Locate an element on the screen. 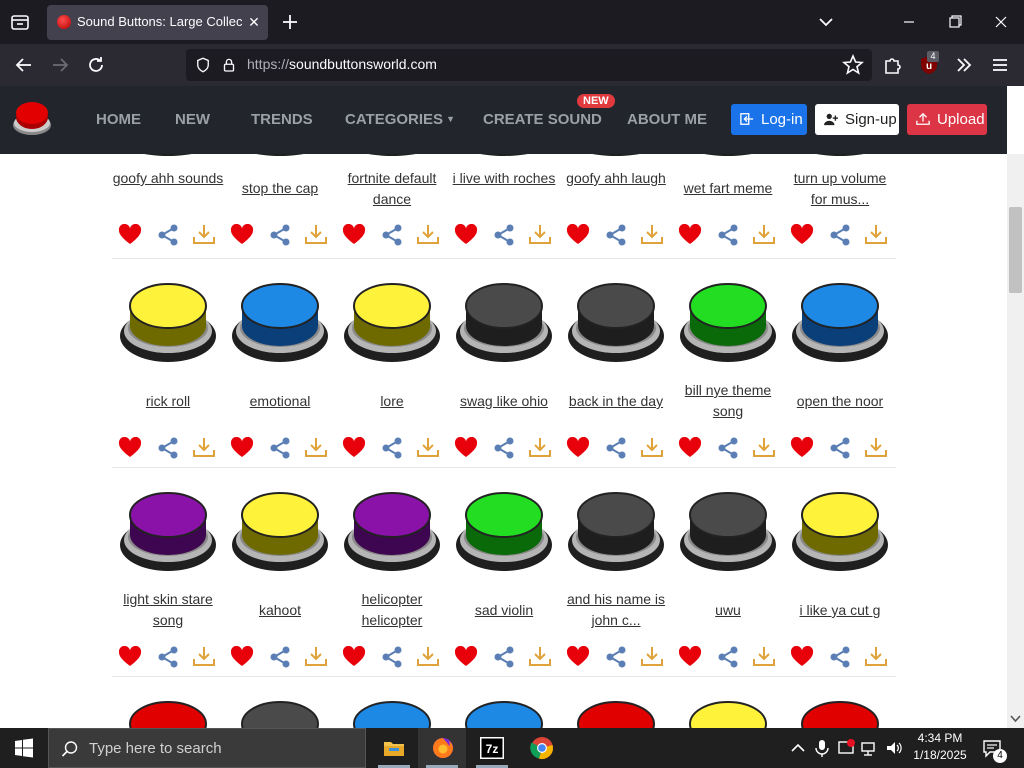 This screenshot has width=1024, height=768. sound-button-red is located at coordinates (840, 710).